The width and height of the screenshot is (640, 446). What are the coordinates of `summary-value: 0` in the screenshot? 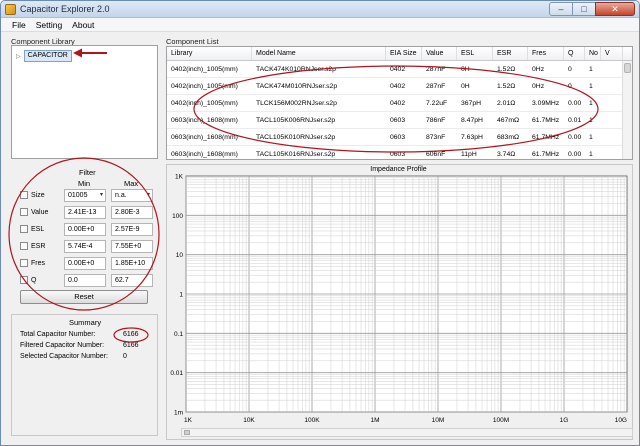 It's located at (125, 356).